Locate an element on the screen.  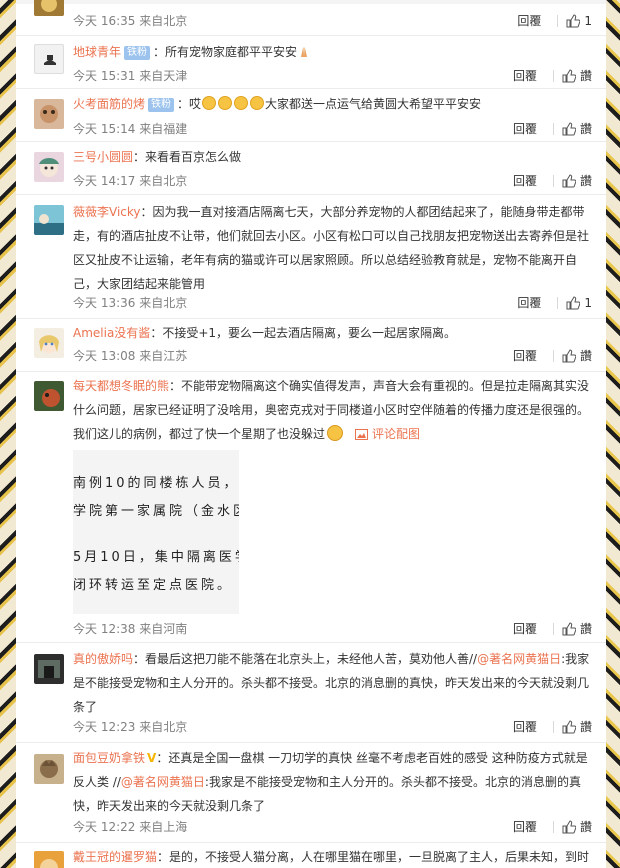
commenter-name: 真的傲娇吗 is located at coordinates (103, 659).